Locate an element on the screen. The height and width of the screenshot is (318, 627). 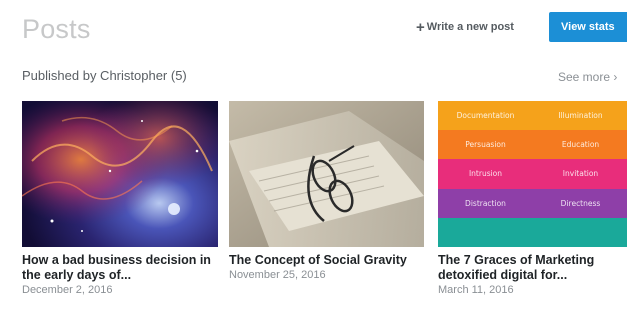
grid-word: Invitation is located at coordinates (580, 174).